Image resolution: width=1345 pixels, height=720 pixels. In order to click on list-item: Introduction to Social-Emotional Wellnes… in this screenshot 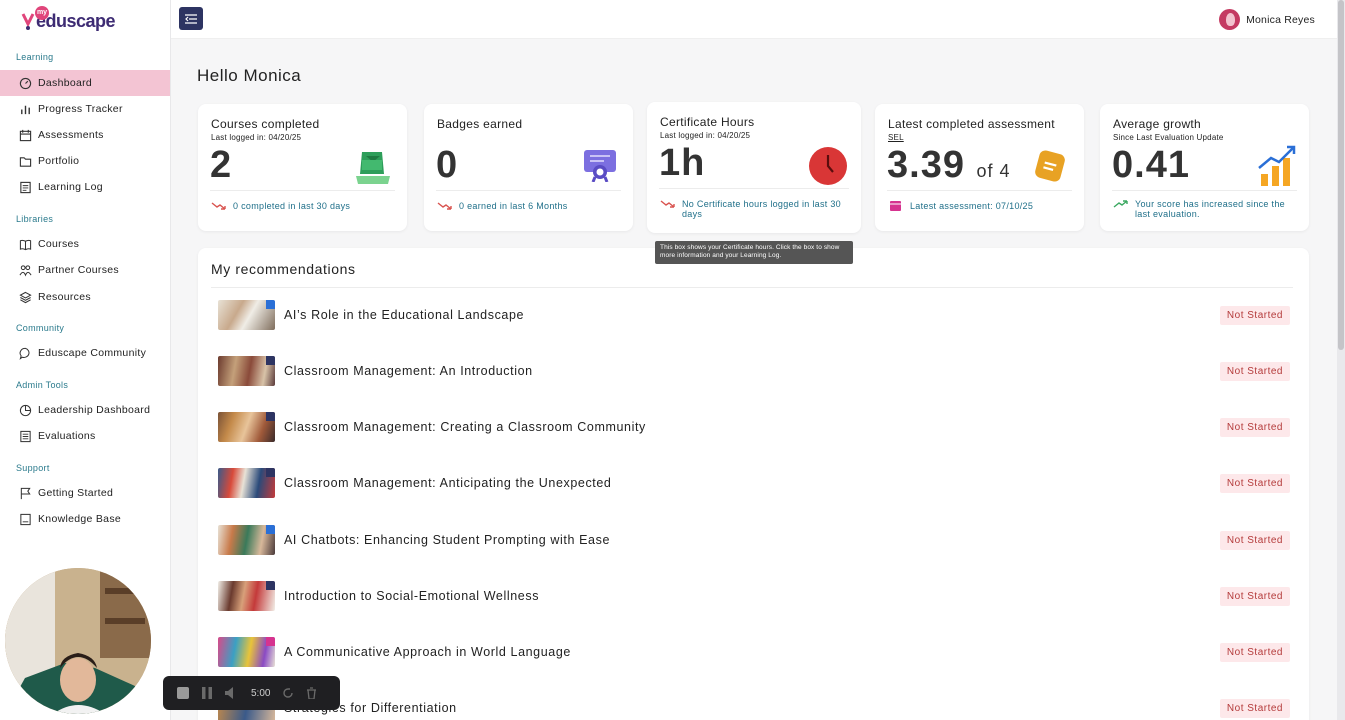, I will do `click(754, 596)`.